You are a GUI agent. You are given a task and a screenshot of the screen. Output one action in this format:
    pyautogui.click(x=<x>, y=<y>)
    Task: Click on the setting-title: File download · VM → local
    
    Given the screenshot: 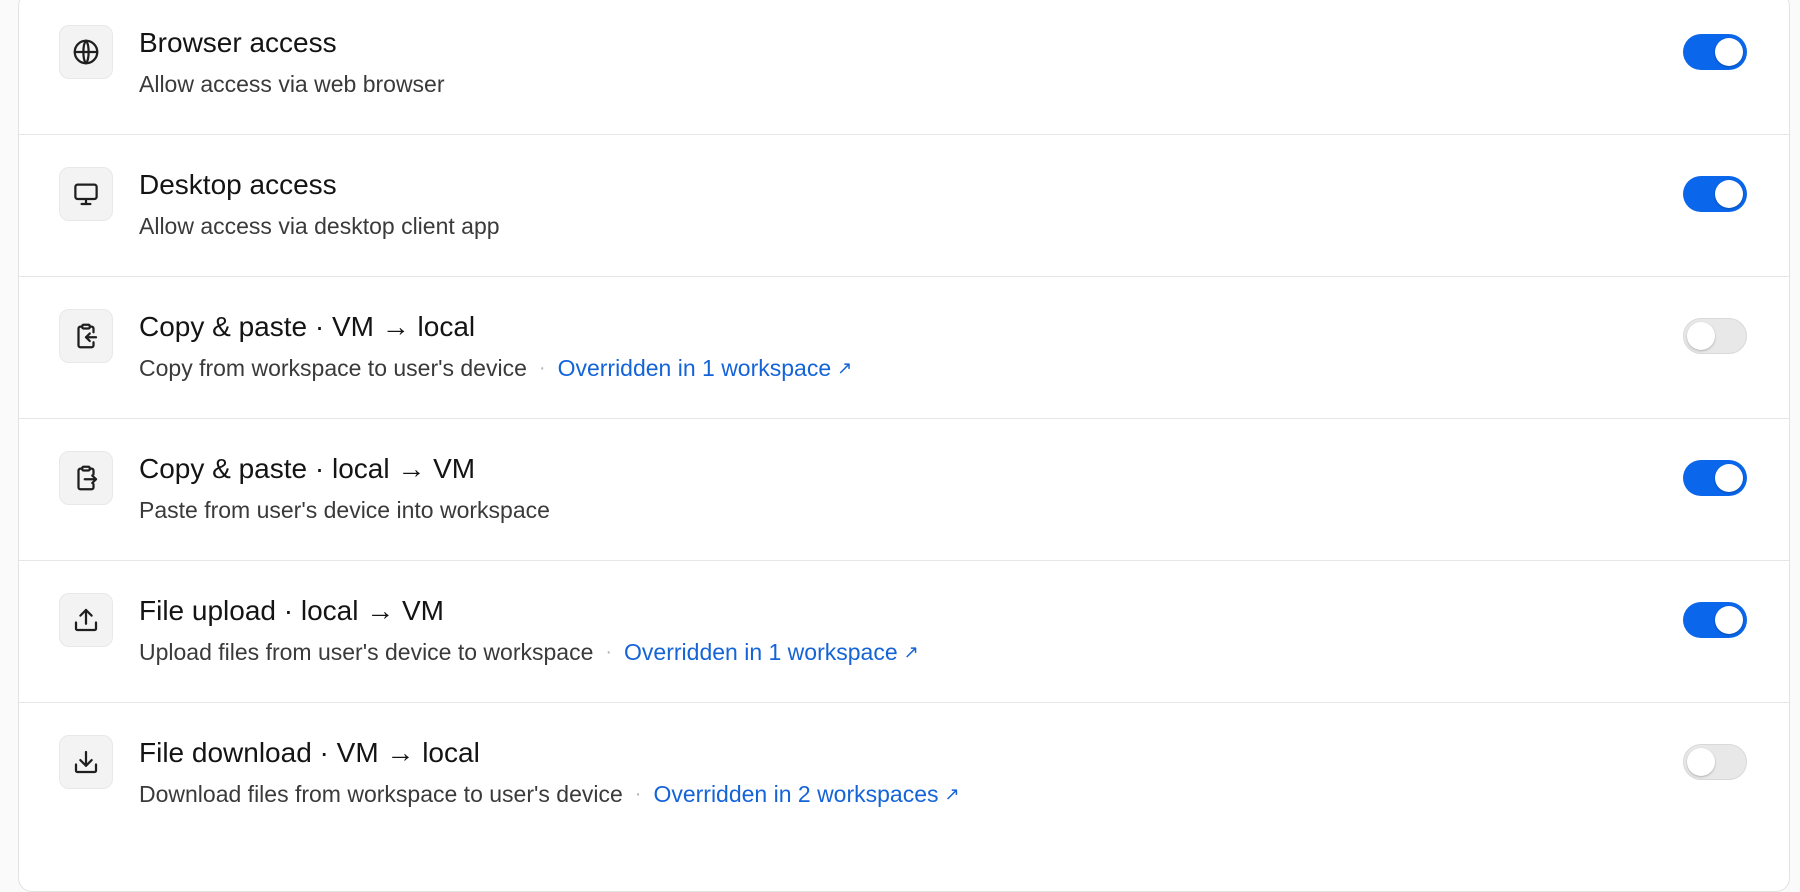 What is the action you would take?
    pyautogui.click(x=309, y=752)
    